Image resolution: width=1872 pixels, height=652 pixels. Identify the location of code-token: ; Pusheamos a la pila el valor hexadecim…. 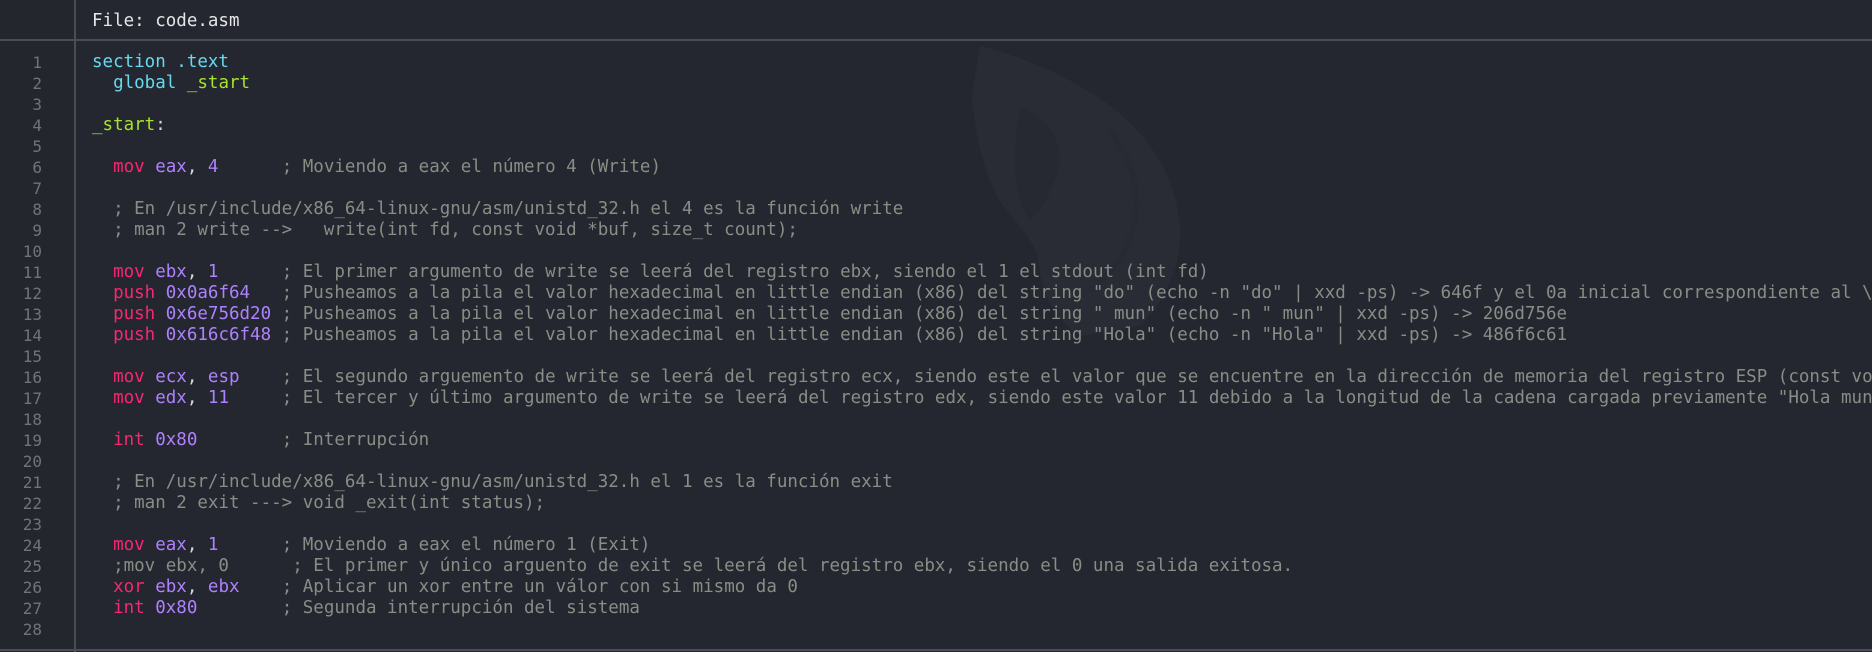
(924, 314).